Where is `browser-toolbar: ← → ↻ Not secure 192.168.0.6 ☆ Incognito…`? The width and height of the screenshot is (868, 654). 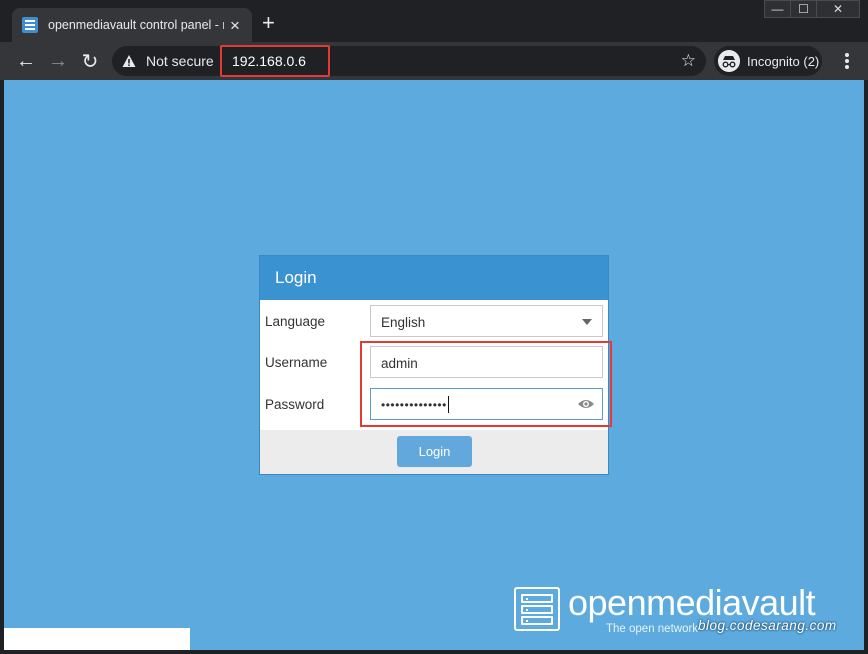
browser-toolbar: ← → ↻ Not secure 192.168.0.6 ☆ Incognito… is located at coordinates (434, 61).